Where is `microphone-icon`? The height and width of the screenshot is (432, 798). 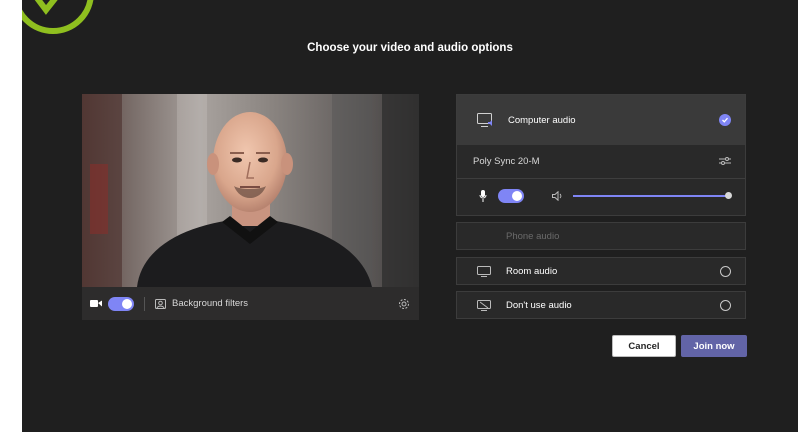
microphone-icon is located at coordinates (484, 196).